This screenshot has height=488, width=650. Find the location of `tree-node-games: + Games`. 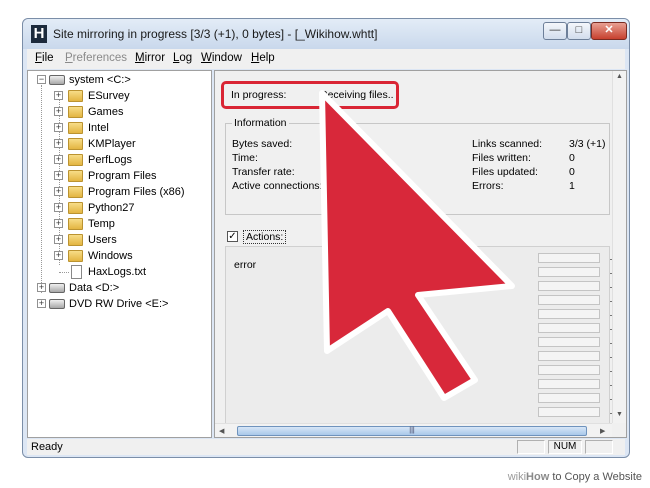

tree-node-games: + Games is located at coordinates (118, 112).